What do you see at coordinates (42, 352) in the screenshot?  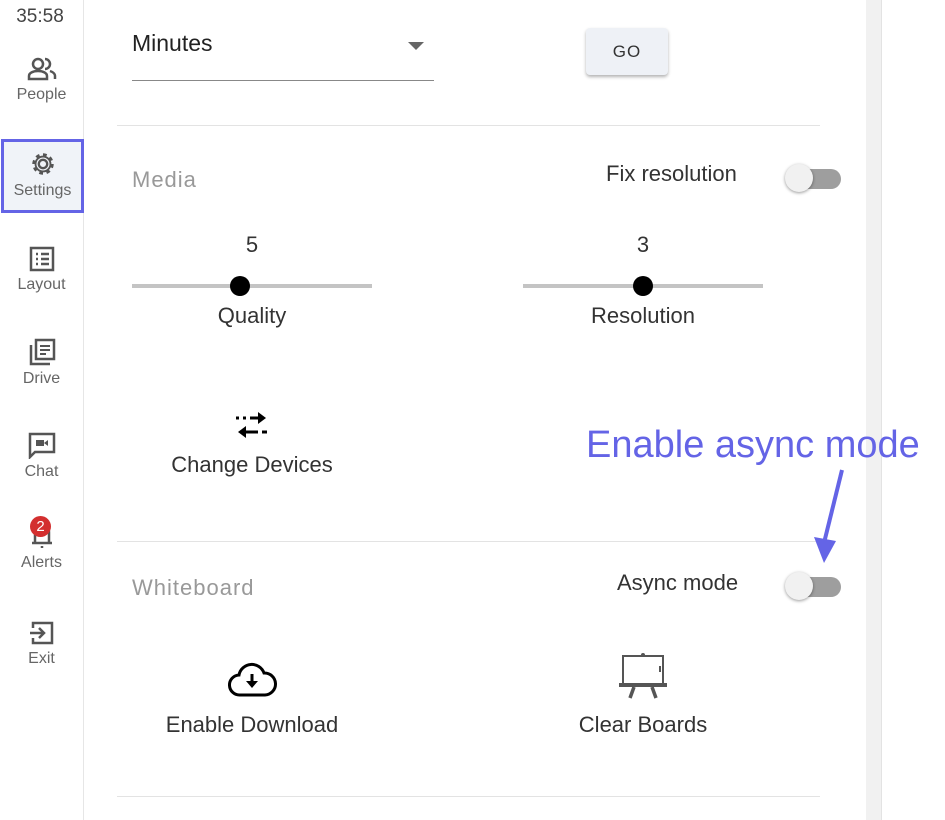 I see `drive-icon` at bounding box center [42, 352].